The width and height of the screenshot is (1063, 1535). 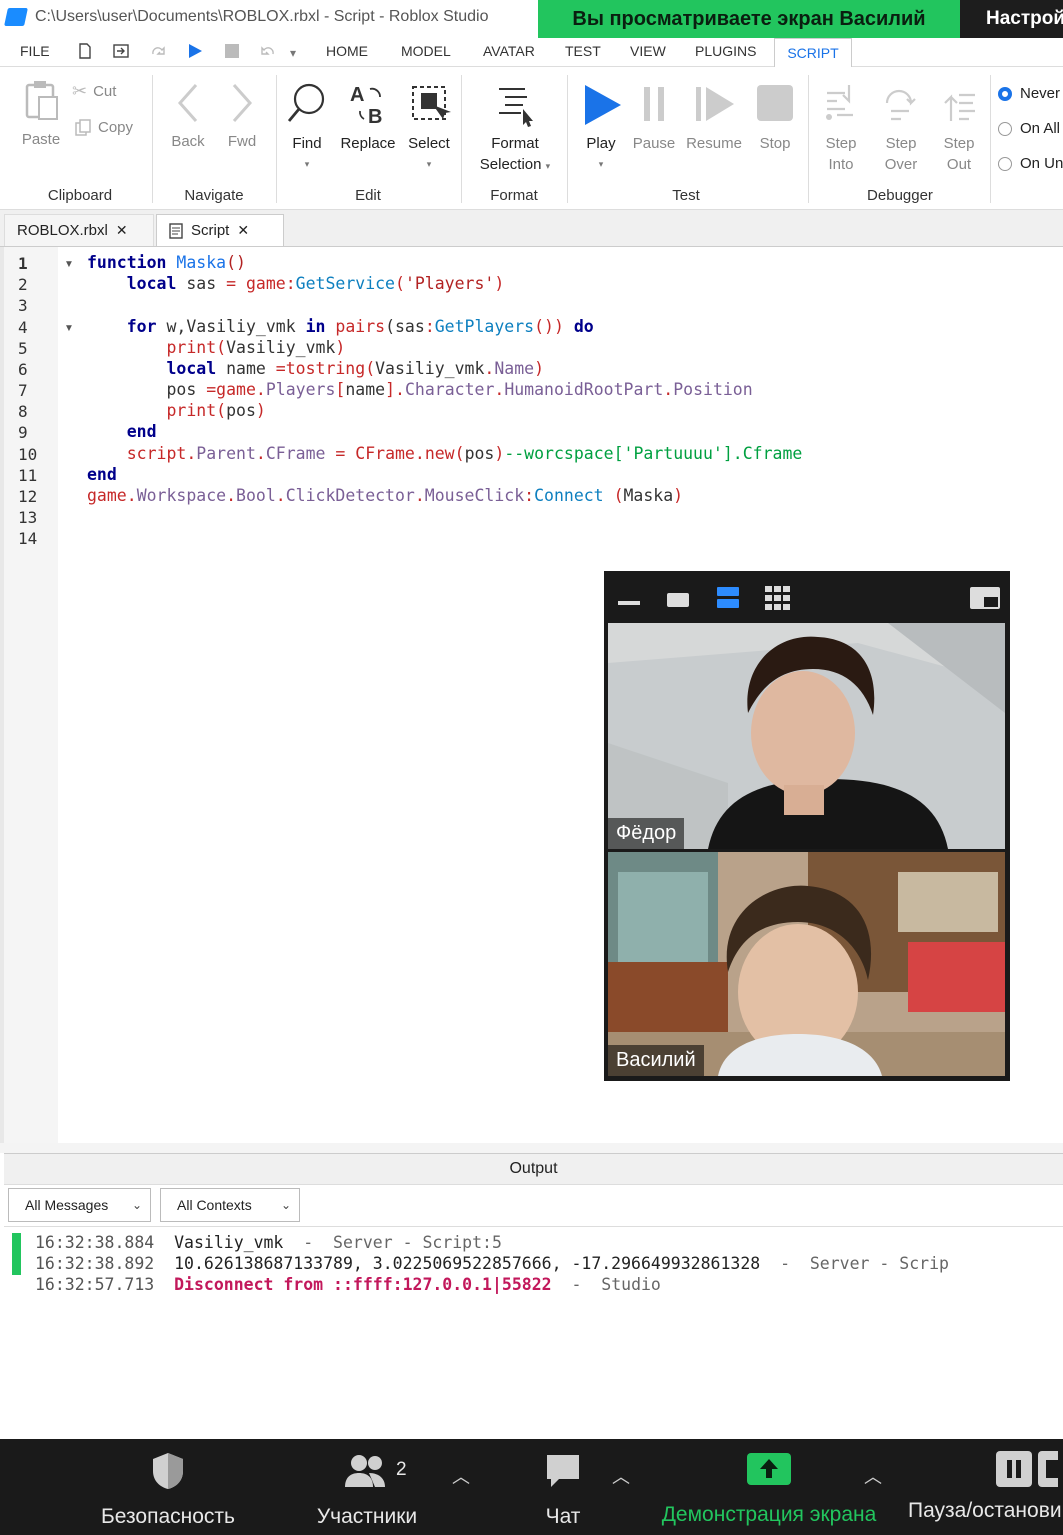 What do you see at coordinates (366, 106) in the screenshot?
I see `replace-icon: AB` at bounding box center [366, 106].